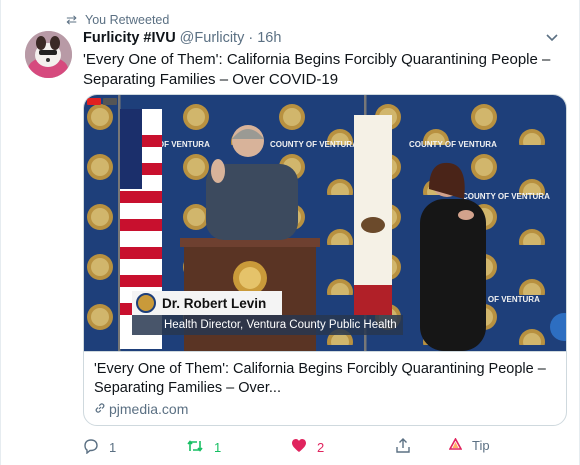 This screenshot has height=465, width=580. Describe the element at coordinates (129, 38) in the screenshot. I see `author-name: Furlicity #IVU` at that location.